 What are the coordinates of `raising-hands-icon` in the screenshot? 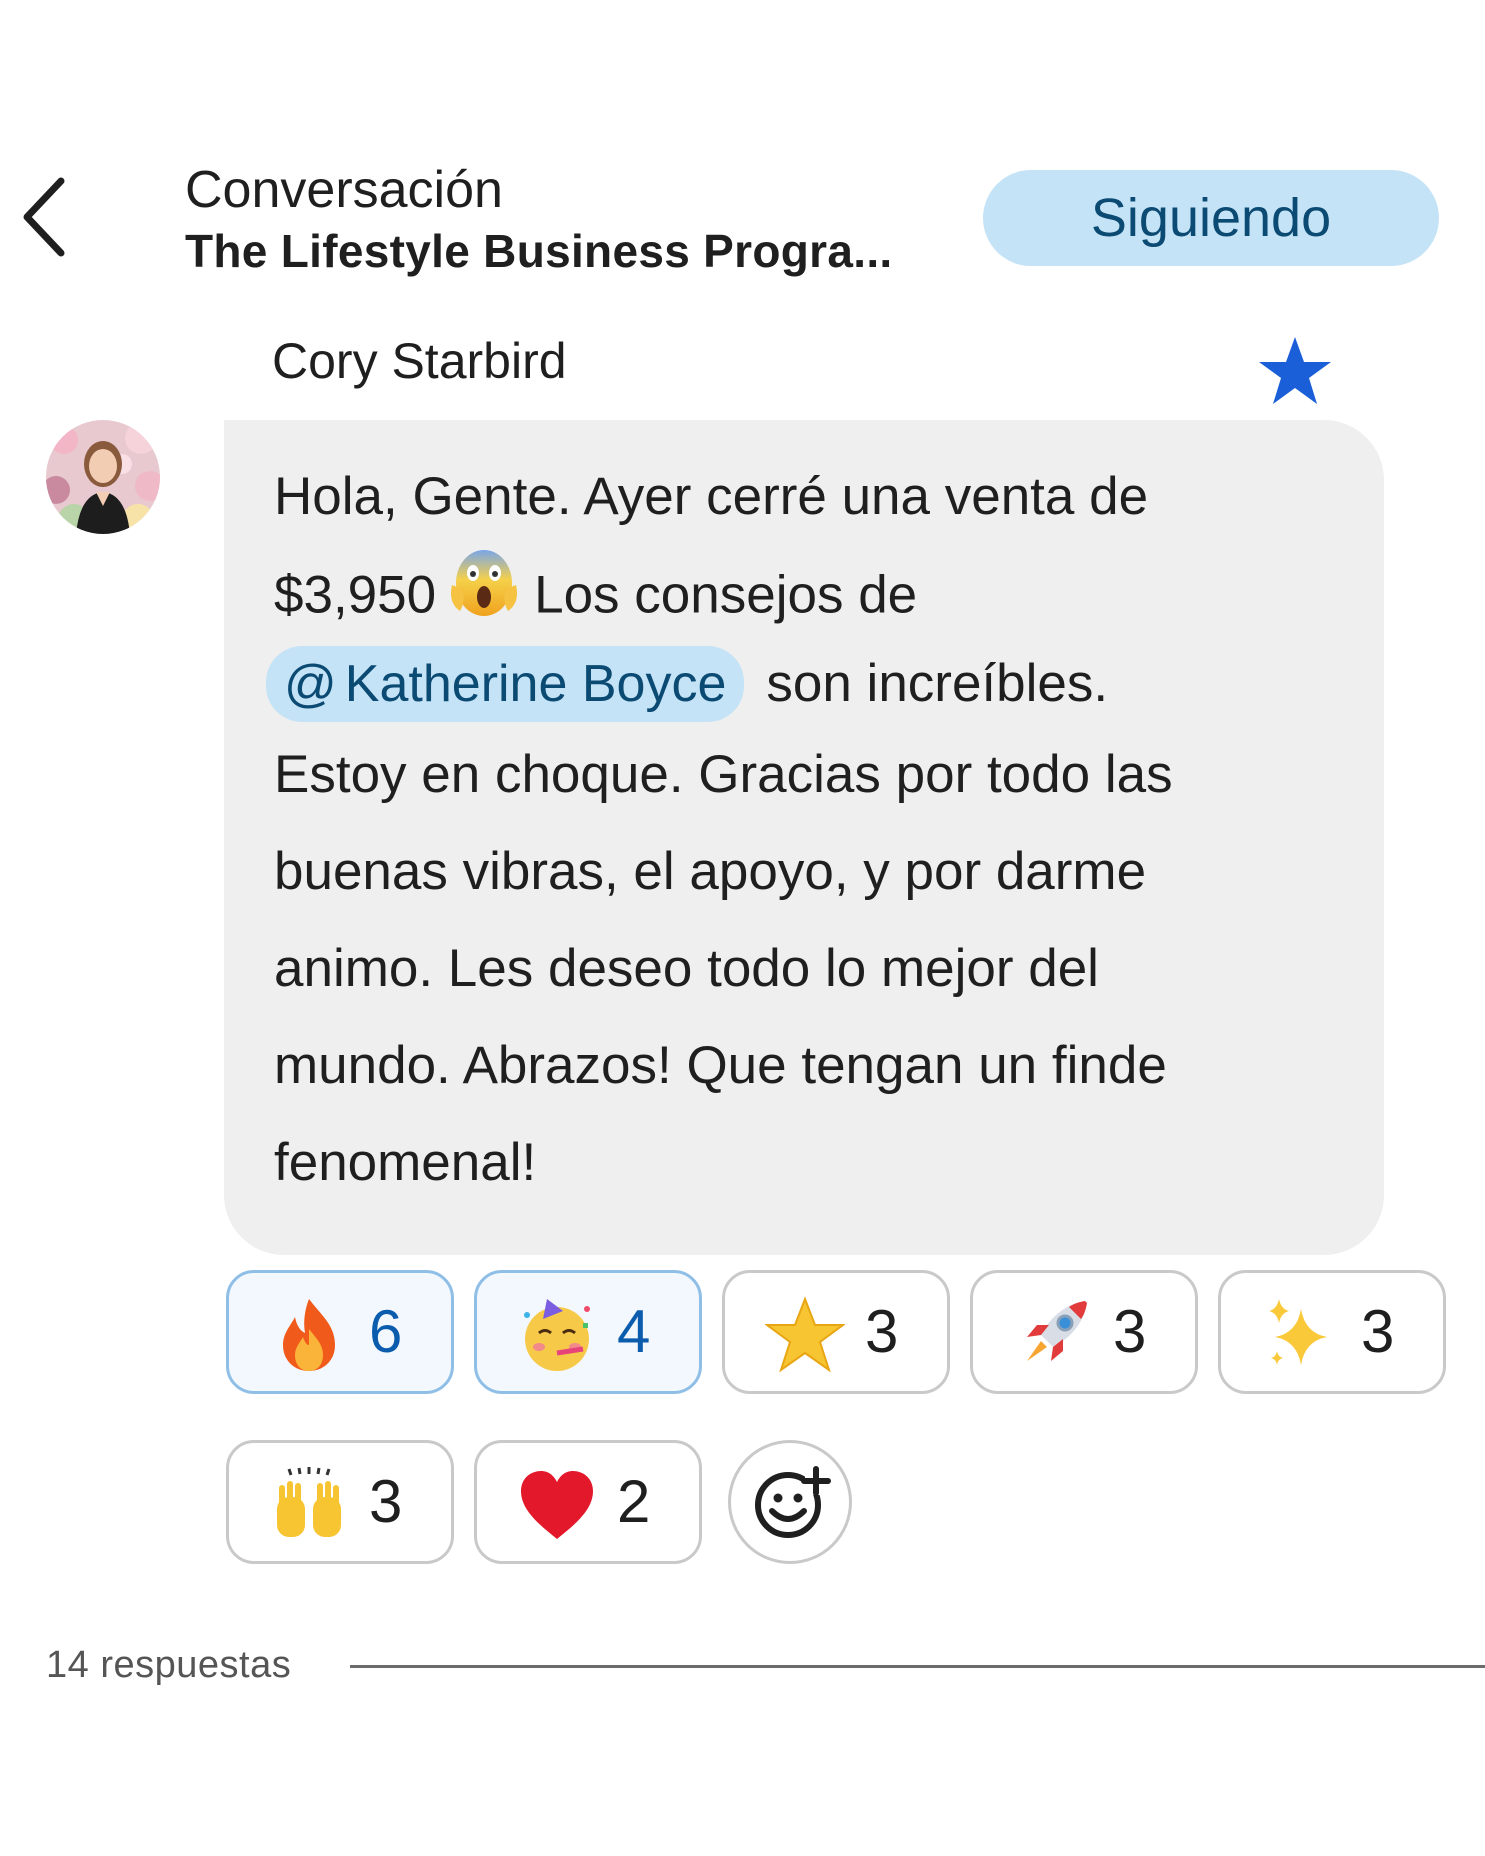 It's located at (309, 1502).